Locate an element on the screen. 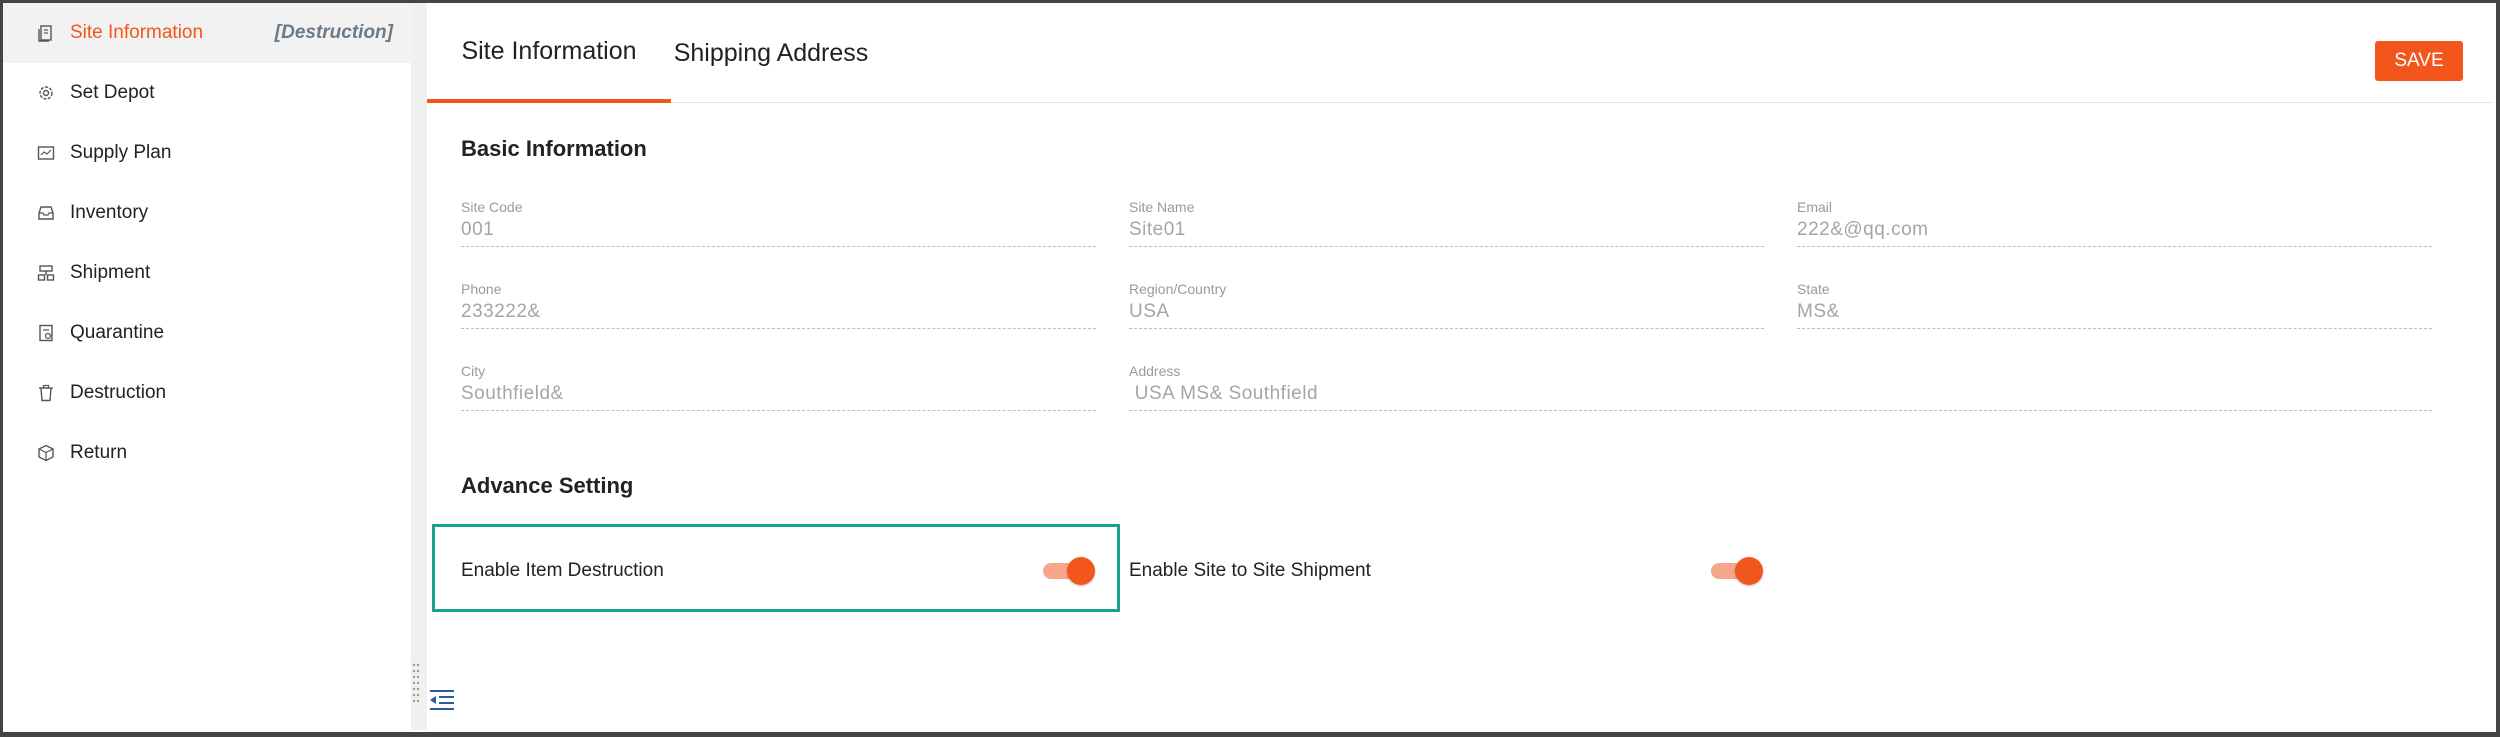 The image size is (2500, 737). region-country-input is located at coordinates (1446, 312).